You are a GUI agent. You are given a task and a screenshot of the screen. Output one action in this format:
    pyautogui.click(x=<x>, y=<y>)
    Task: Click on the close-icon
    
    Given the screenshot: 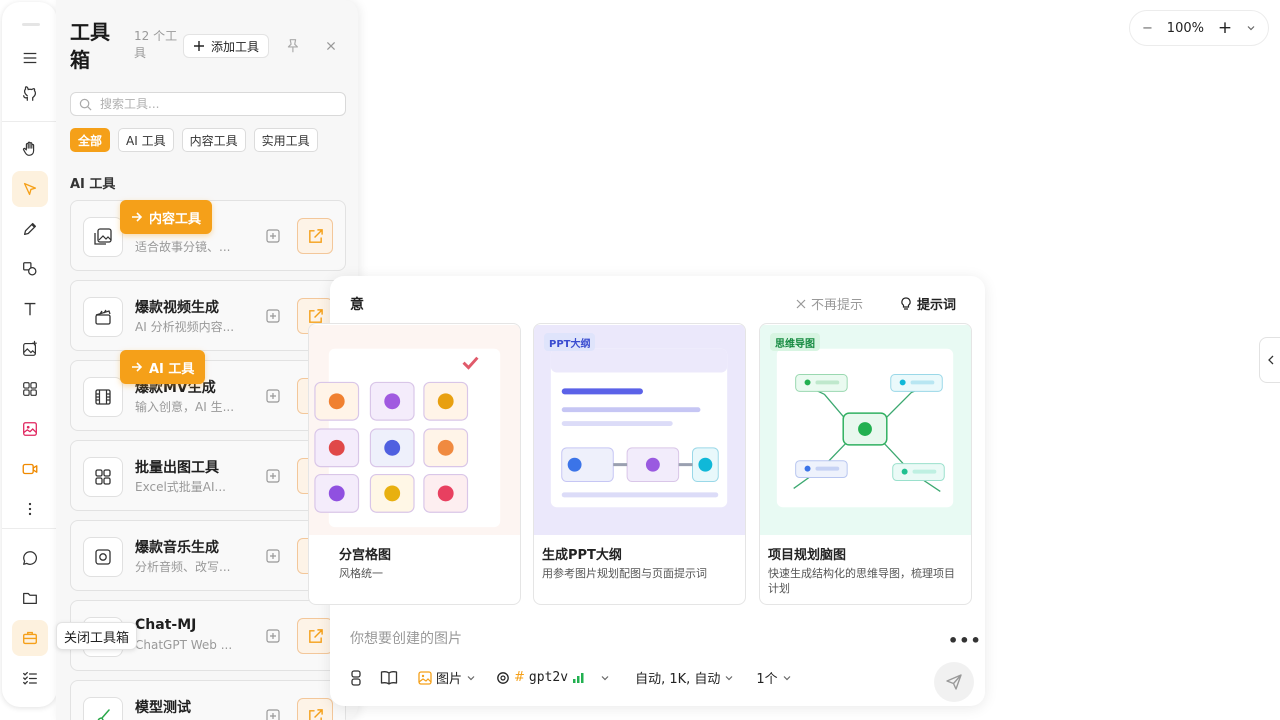 What is the action you would take?
    pyautogui.click(x=331, y=46)
    